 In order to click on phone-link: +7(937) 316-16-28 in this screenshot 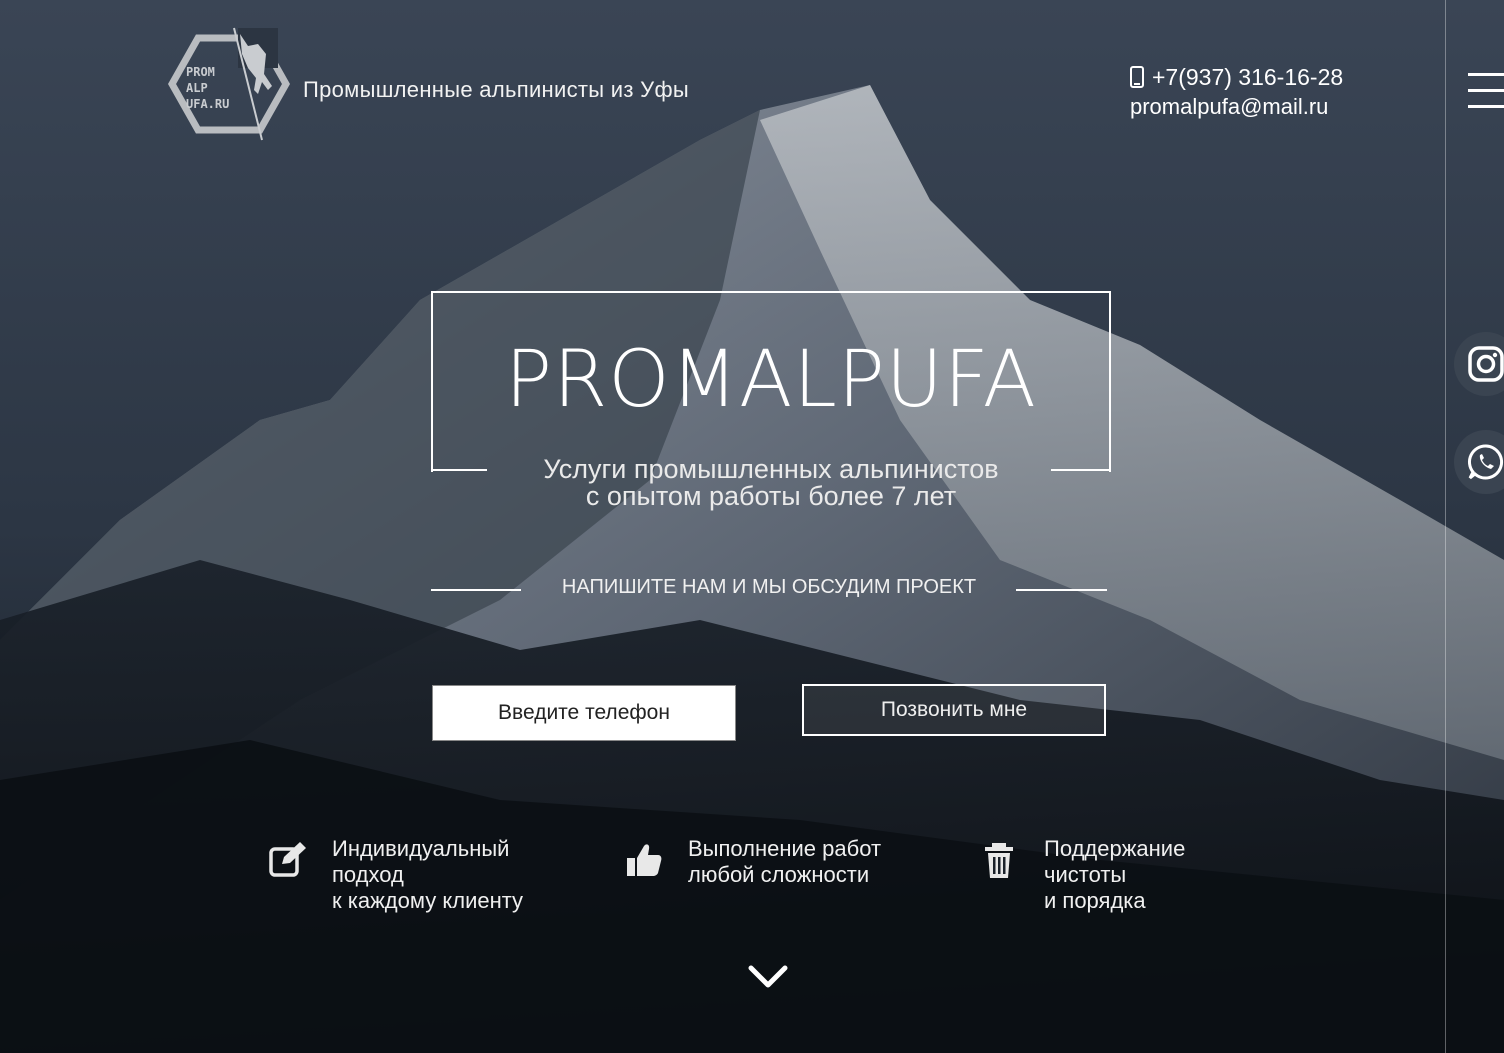, I will do `click(1236, 77)`.